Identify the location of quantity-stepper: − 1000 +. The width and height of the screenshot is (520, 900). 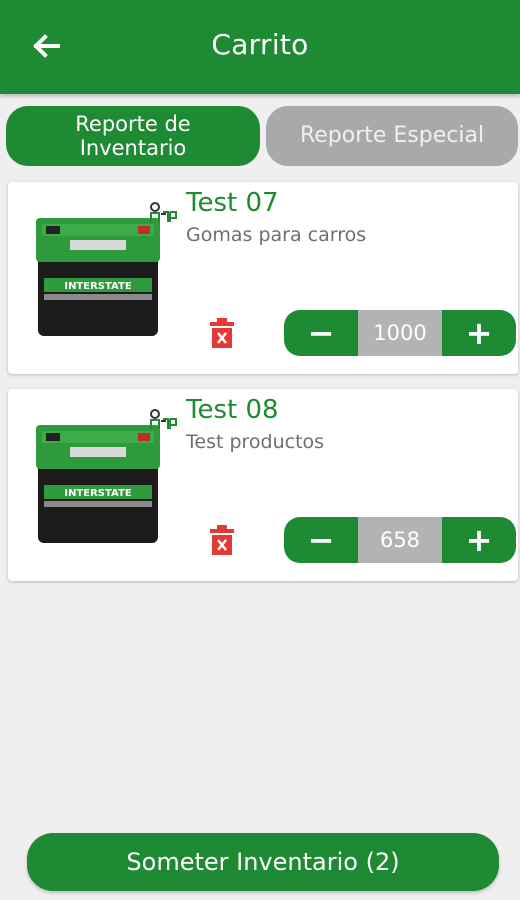
(400, 333).